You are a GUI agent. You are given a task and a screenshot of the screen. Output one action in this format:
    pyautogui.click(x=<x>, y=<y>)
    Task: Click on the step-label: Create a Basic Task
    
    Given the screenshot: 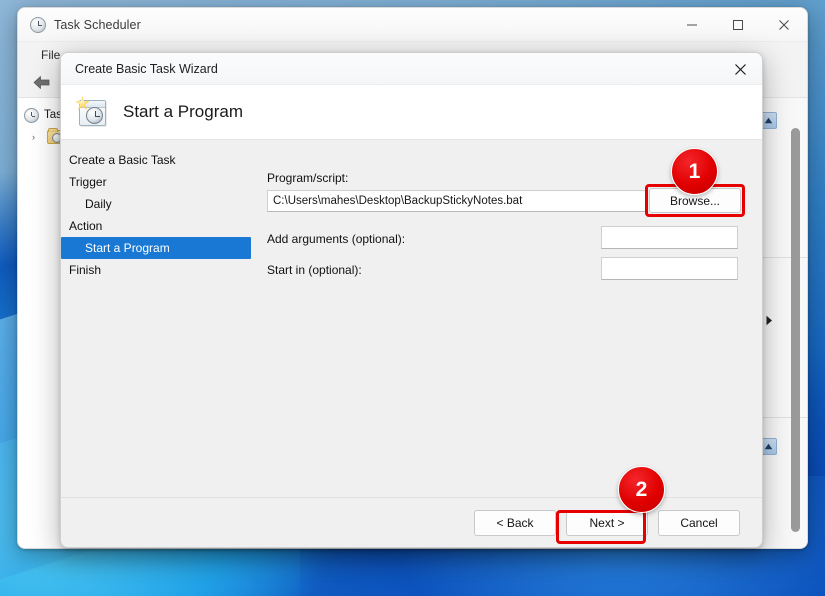 What is the action you would take?
    pyautogui.click(x=122, y=160)
    